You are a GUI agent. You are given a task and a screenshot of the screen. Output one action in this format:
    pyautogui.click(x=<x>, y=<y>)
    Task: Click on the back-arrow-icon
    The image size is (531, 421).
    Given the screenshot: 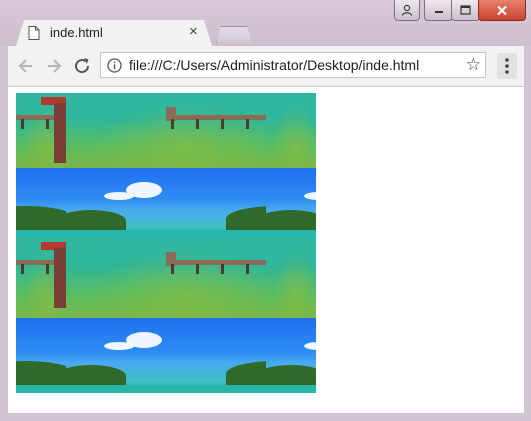 What is the action you would take?
    pyautogui.click(x=26, y=66)
    